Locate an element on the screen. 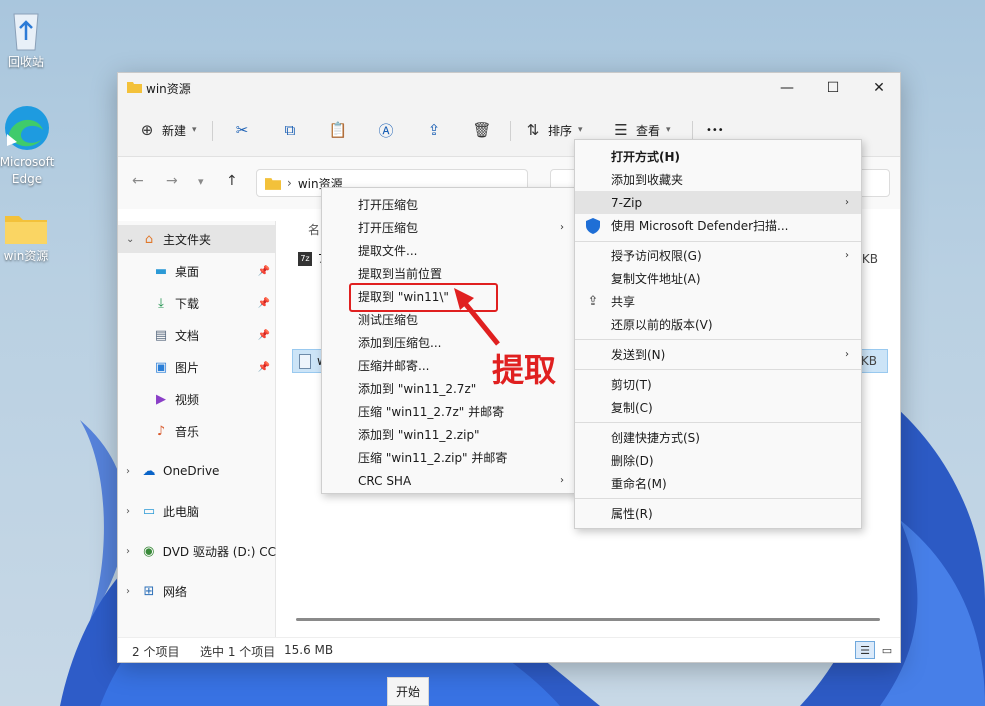 Image resolution: width=985 pixels, height=706 pixels. sidebar-item-music: ♪ 音乐 is located at coordinates (197, 431).